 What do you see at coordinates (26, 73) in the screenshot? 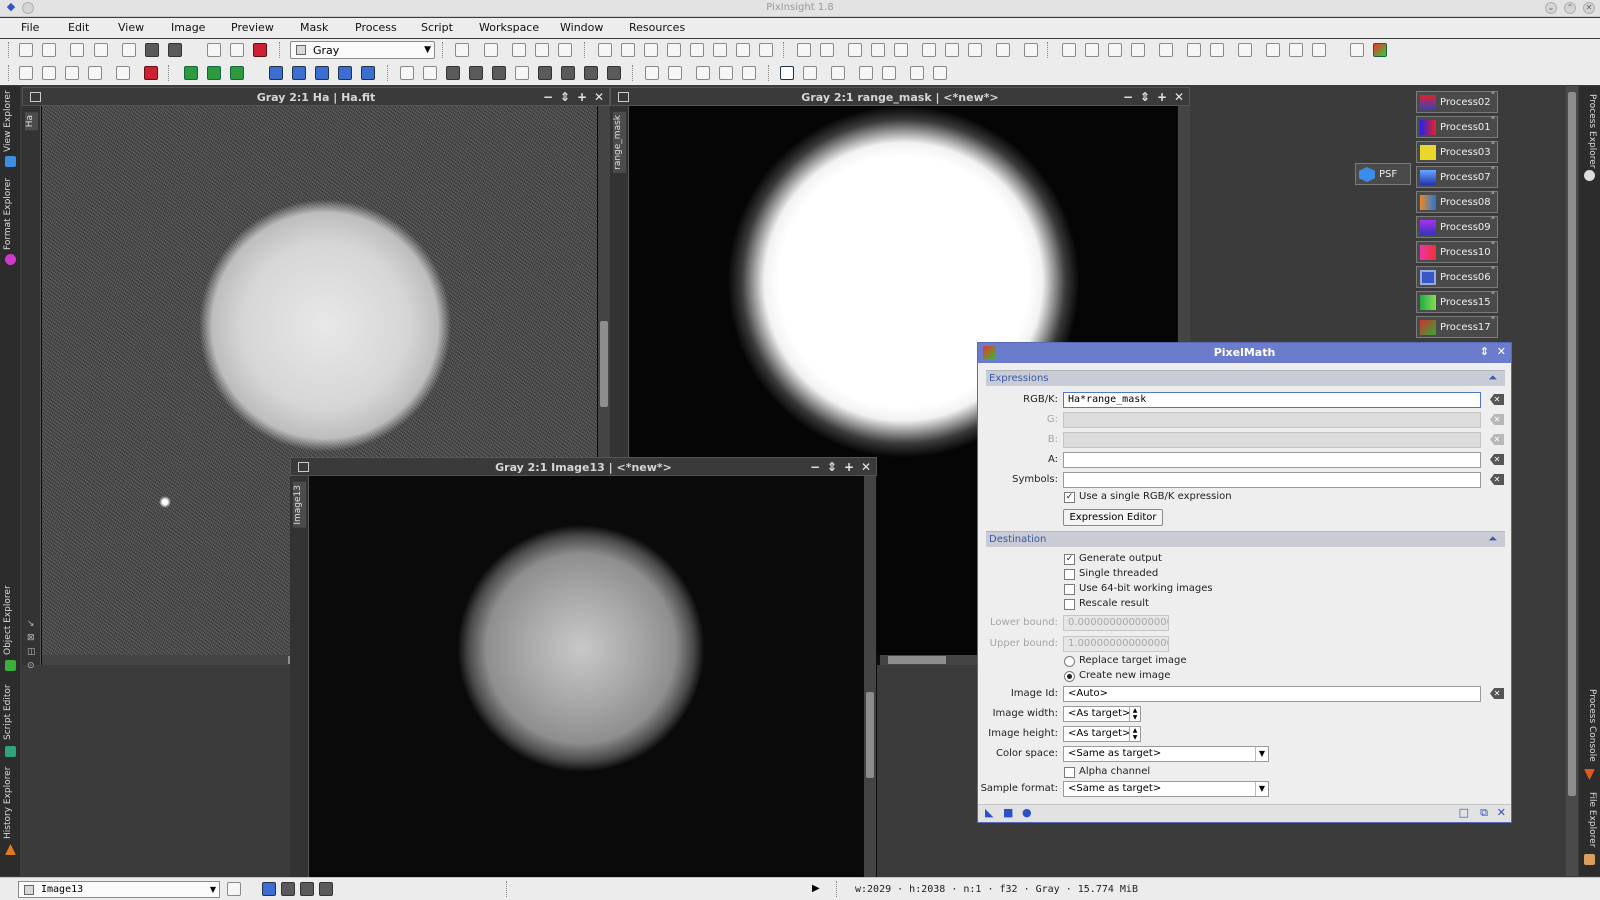
I see `preview-1-icon` at bounding box center [26, 73].